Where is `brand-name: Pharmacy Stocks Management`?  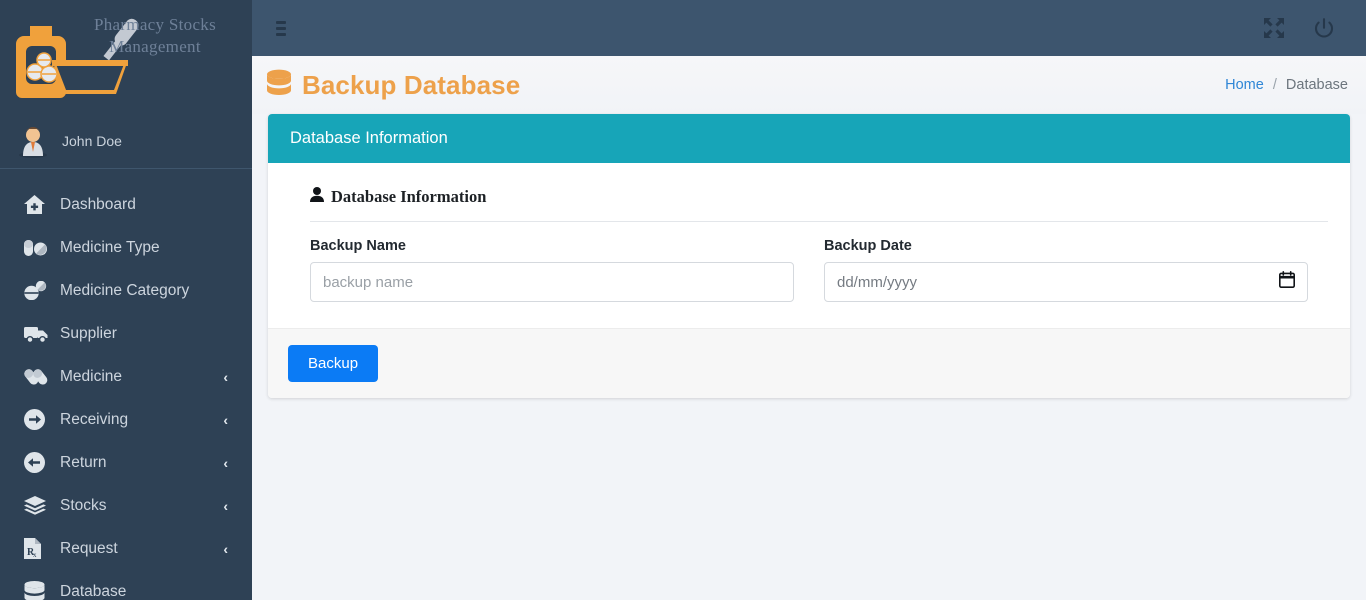
brand-name: Pharmacy Stocks Management is located at coordinates (155, 35).